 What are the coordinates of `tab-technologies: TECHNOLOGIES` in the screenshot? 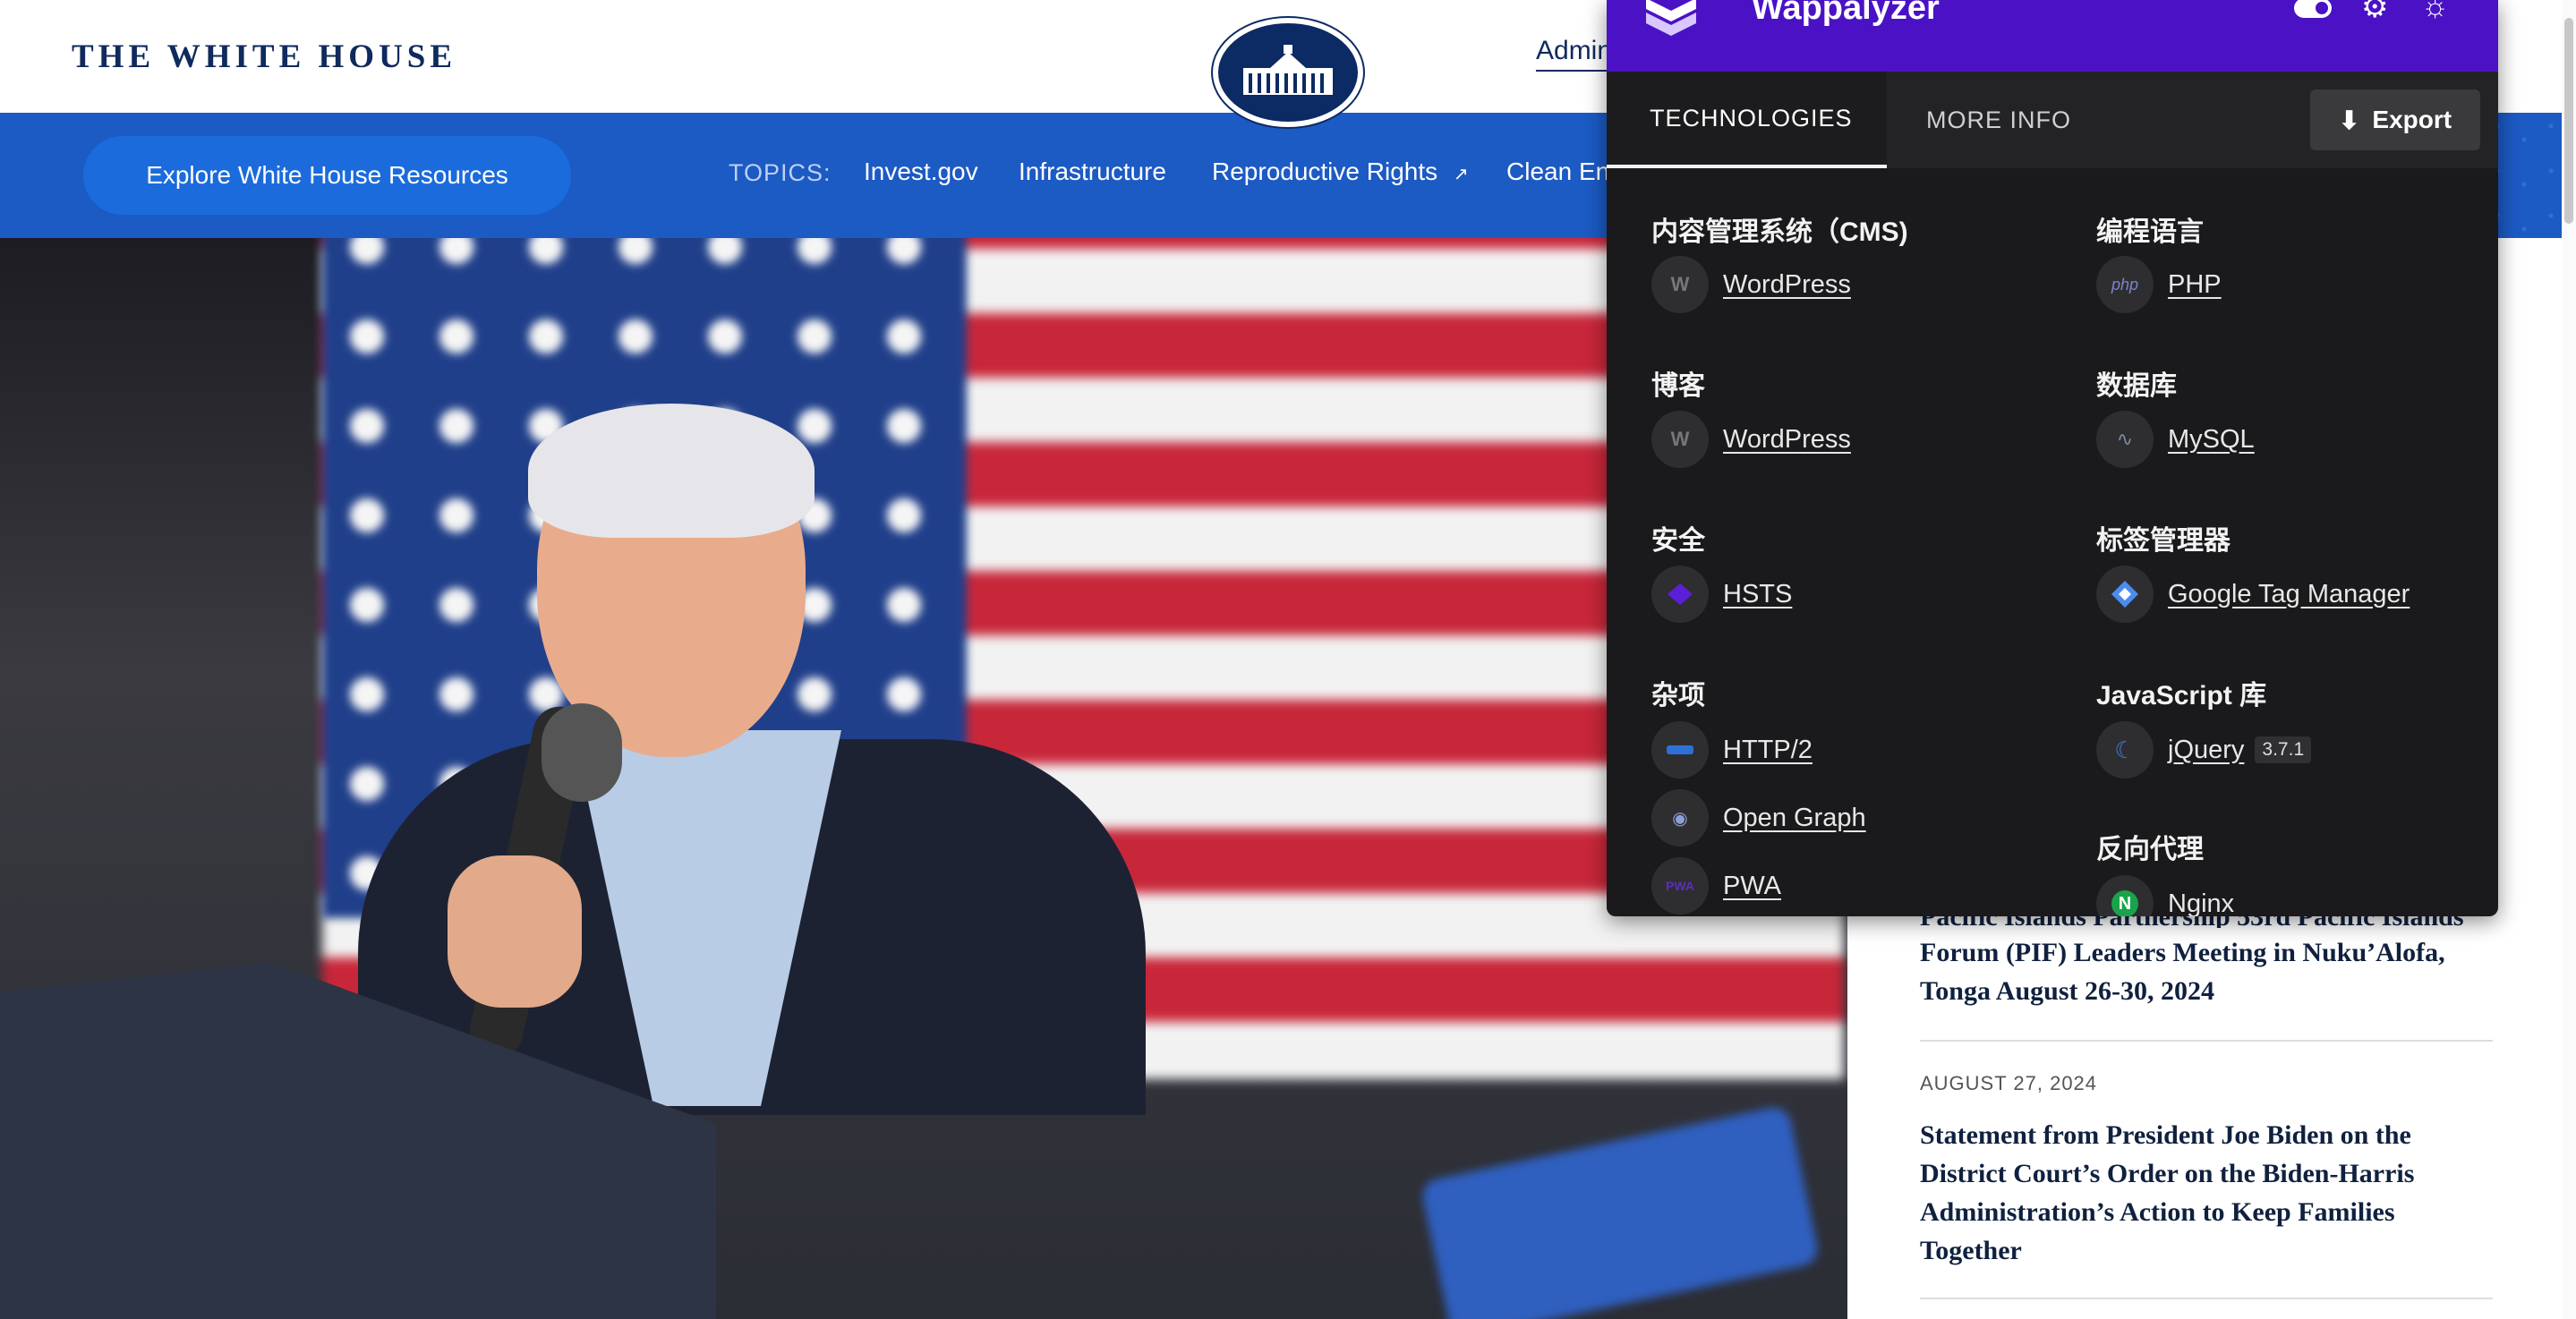 It's located at (1747, 120).